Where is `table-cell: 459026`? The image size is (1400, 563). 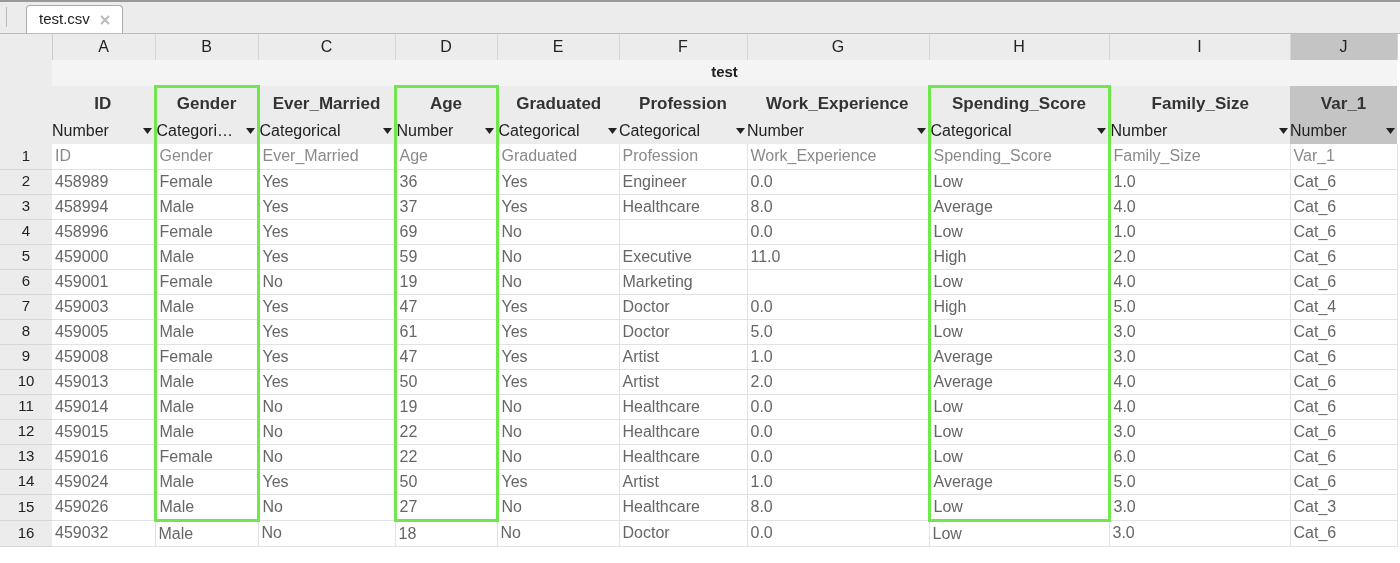
table-cell: 459026 is located at coordinates (82, 506).